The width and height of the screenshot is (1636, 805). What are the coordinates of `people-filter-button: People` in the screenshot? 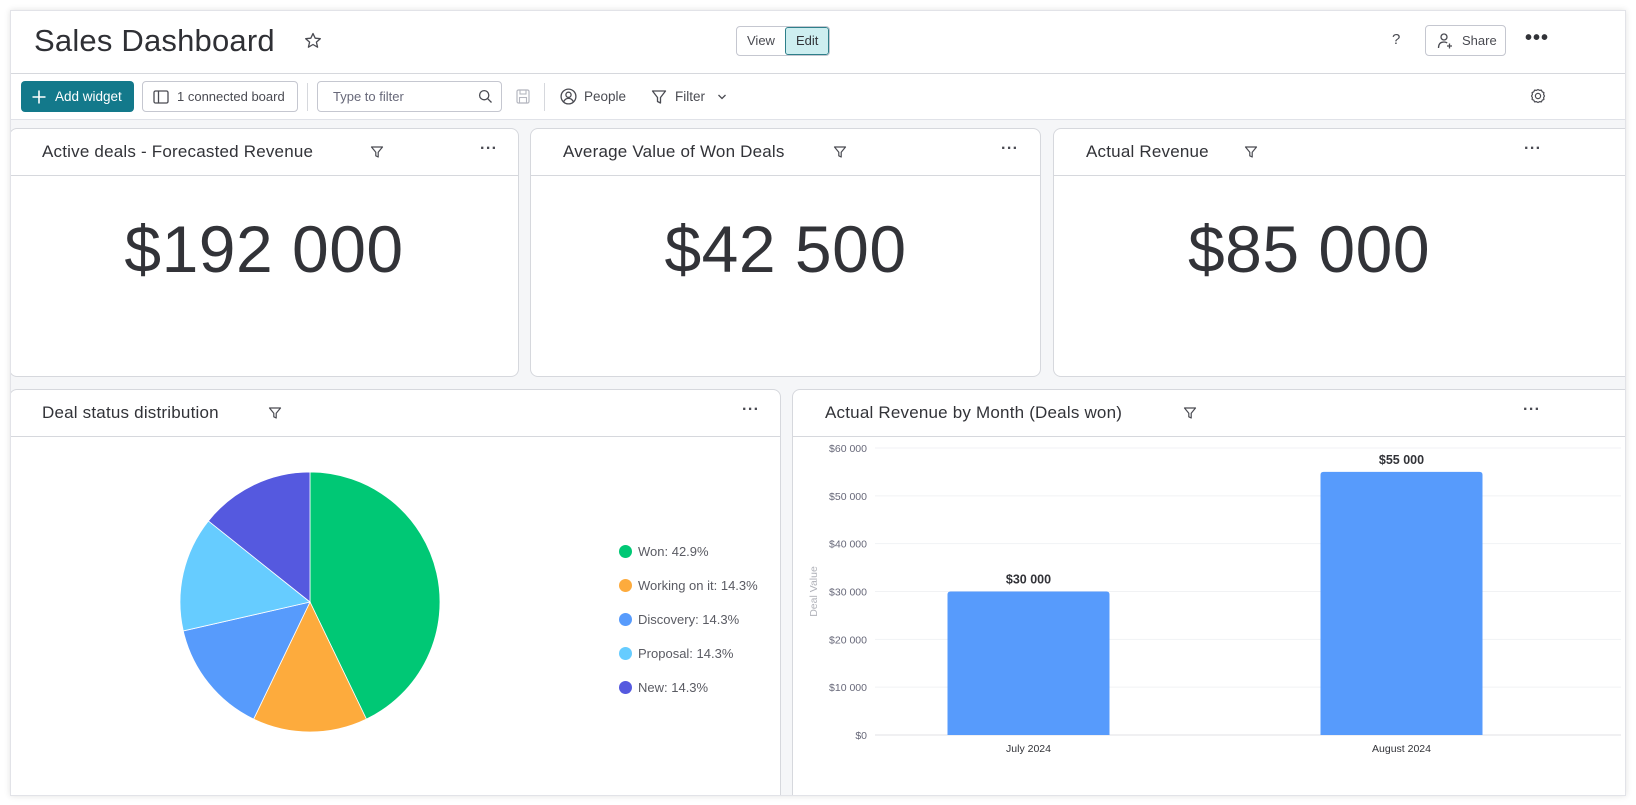 It's located at (593, 96).